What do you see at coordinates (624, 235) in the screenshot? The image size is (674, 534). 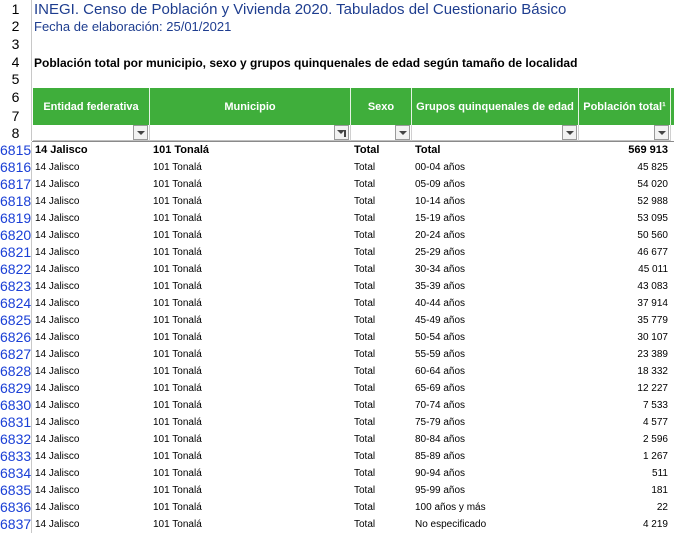 I see `table-cell-pob: 50 560` at bounding box center [624, 235].